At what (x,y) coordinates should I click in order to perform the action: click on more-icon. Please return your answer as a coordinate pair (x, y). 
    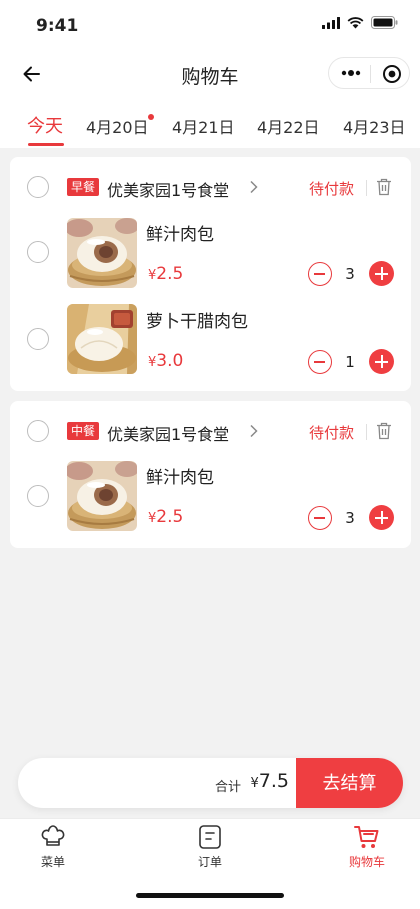
    Looking at the image, I should click on (351, 73).